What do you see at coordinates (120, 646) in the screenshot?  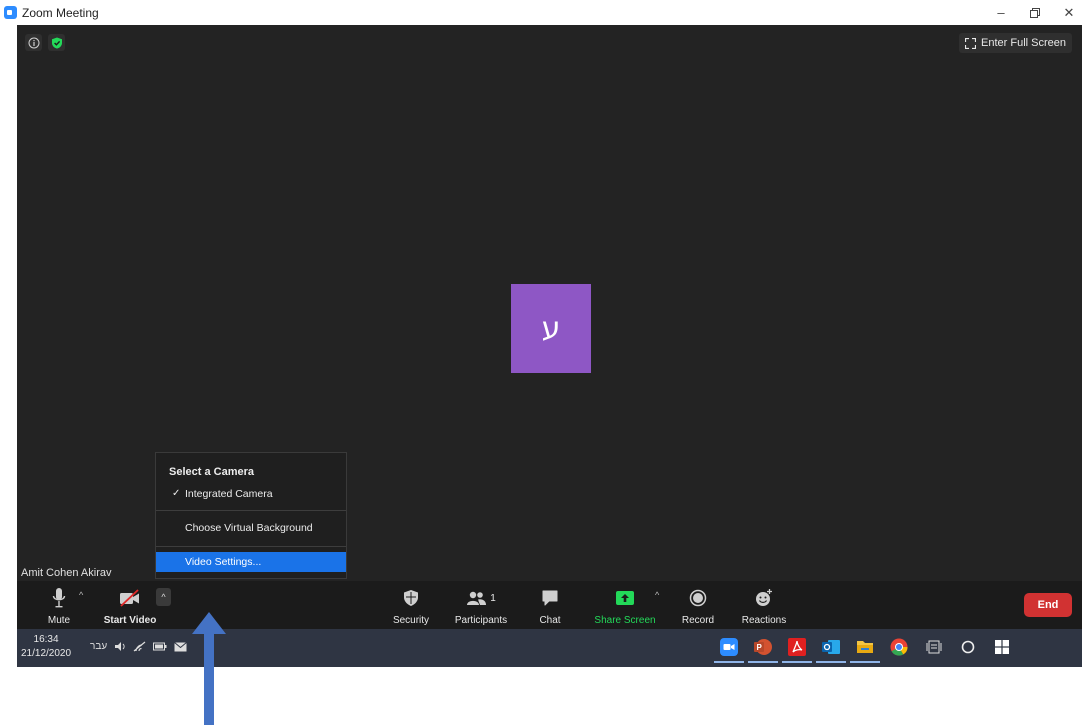 I see `speaker-icon` at bounding box center [120, 646].